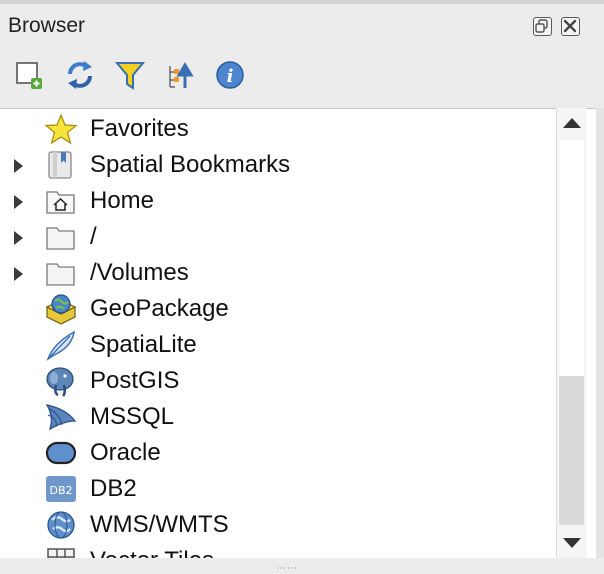  Describe the element at coordinates (278, 129) in the screenshot. I see `tree-item-favorites: Favorites` at that location.